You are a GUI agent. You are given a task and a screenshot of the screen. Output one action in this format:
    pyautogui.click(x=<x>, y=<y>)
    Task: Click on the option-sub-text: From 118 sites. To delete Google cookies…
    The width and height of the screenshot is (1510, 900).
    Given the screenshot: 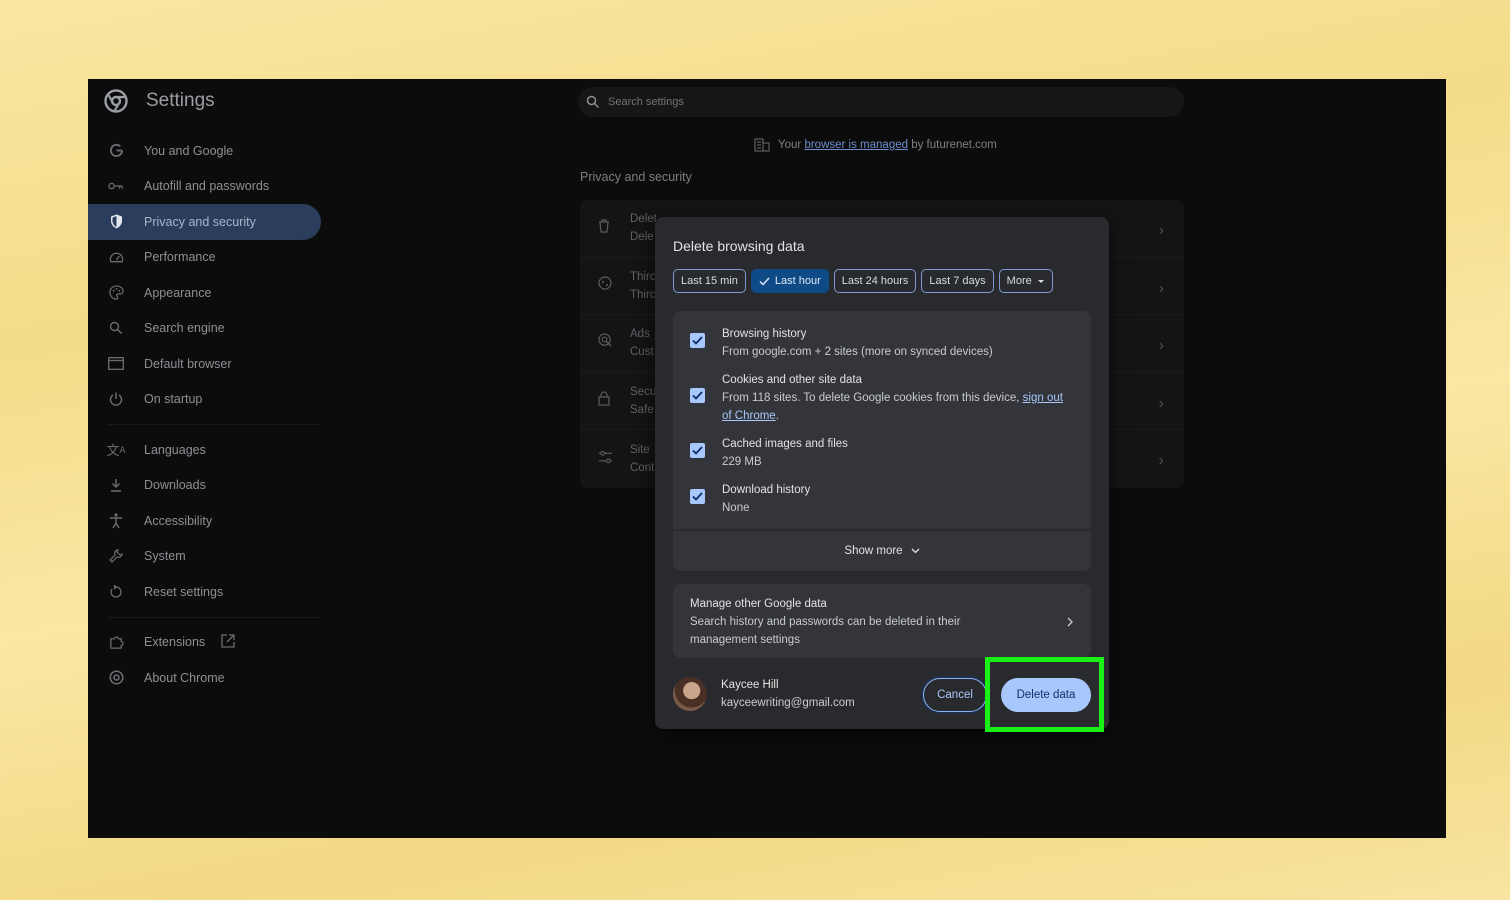 What is the action you would take?
    pyautogui.click(x=871, y=398)
    